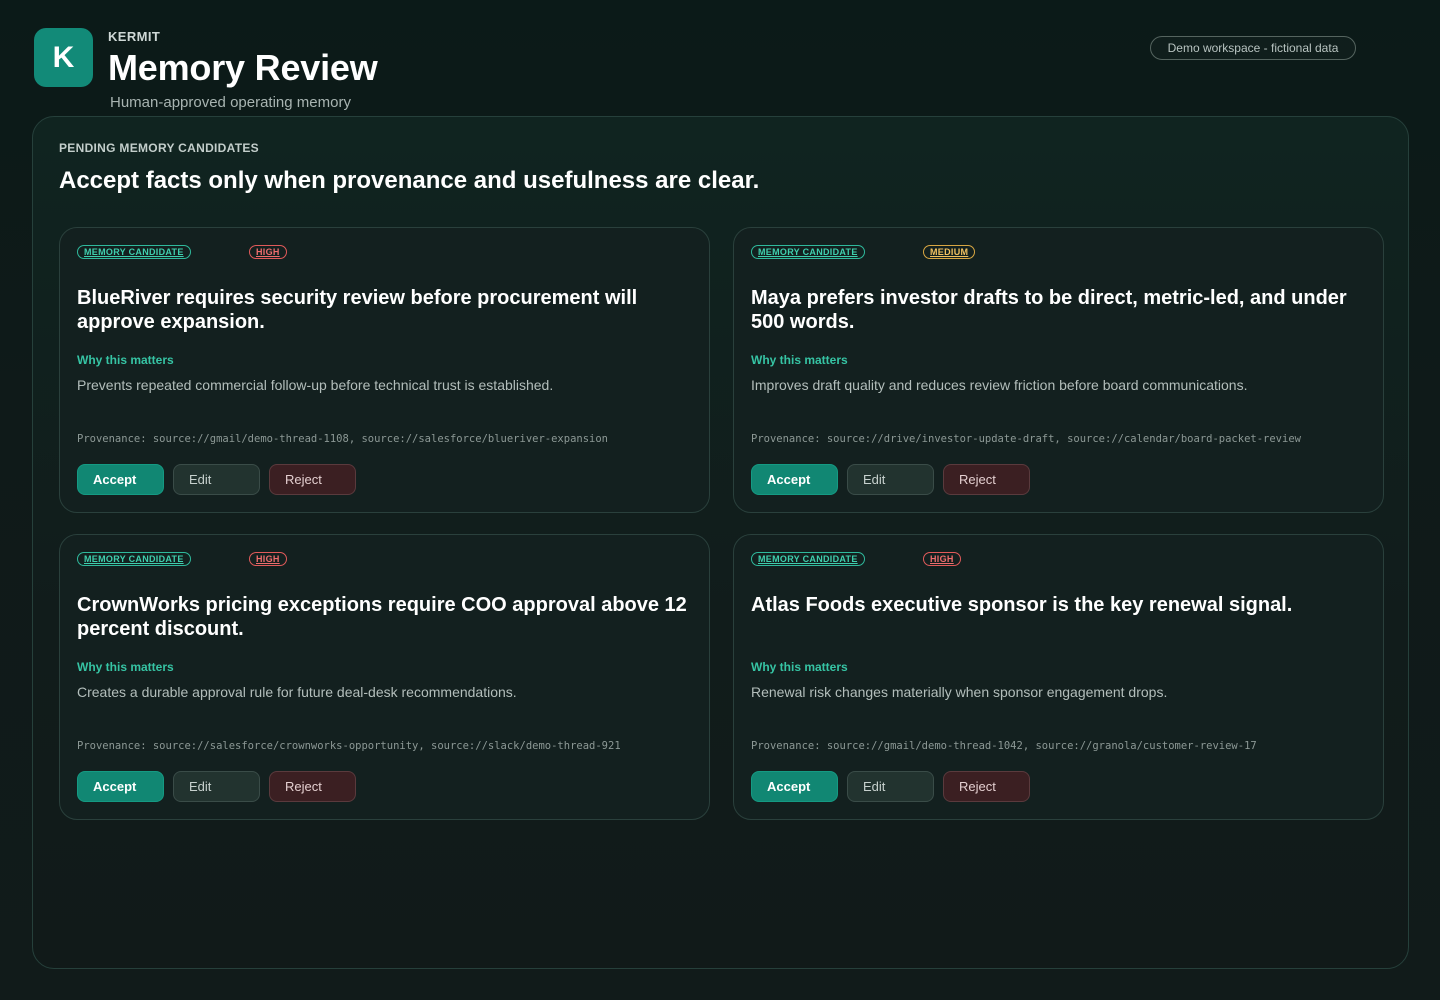 The height and width of the screenshot is (1000, 1440). Describe the element at coordinates (230, 102) in the screenshot. I see `page-subtitle: Human-approved operating memory` at that location.